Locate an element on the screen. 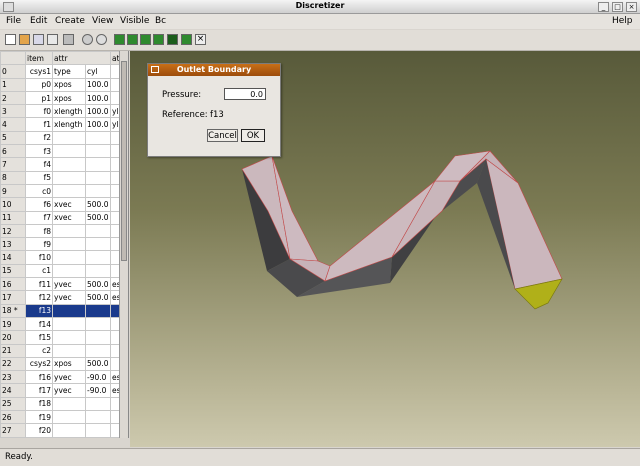  value-cell: cyl is located at coordinates (98, 71).